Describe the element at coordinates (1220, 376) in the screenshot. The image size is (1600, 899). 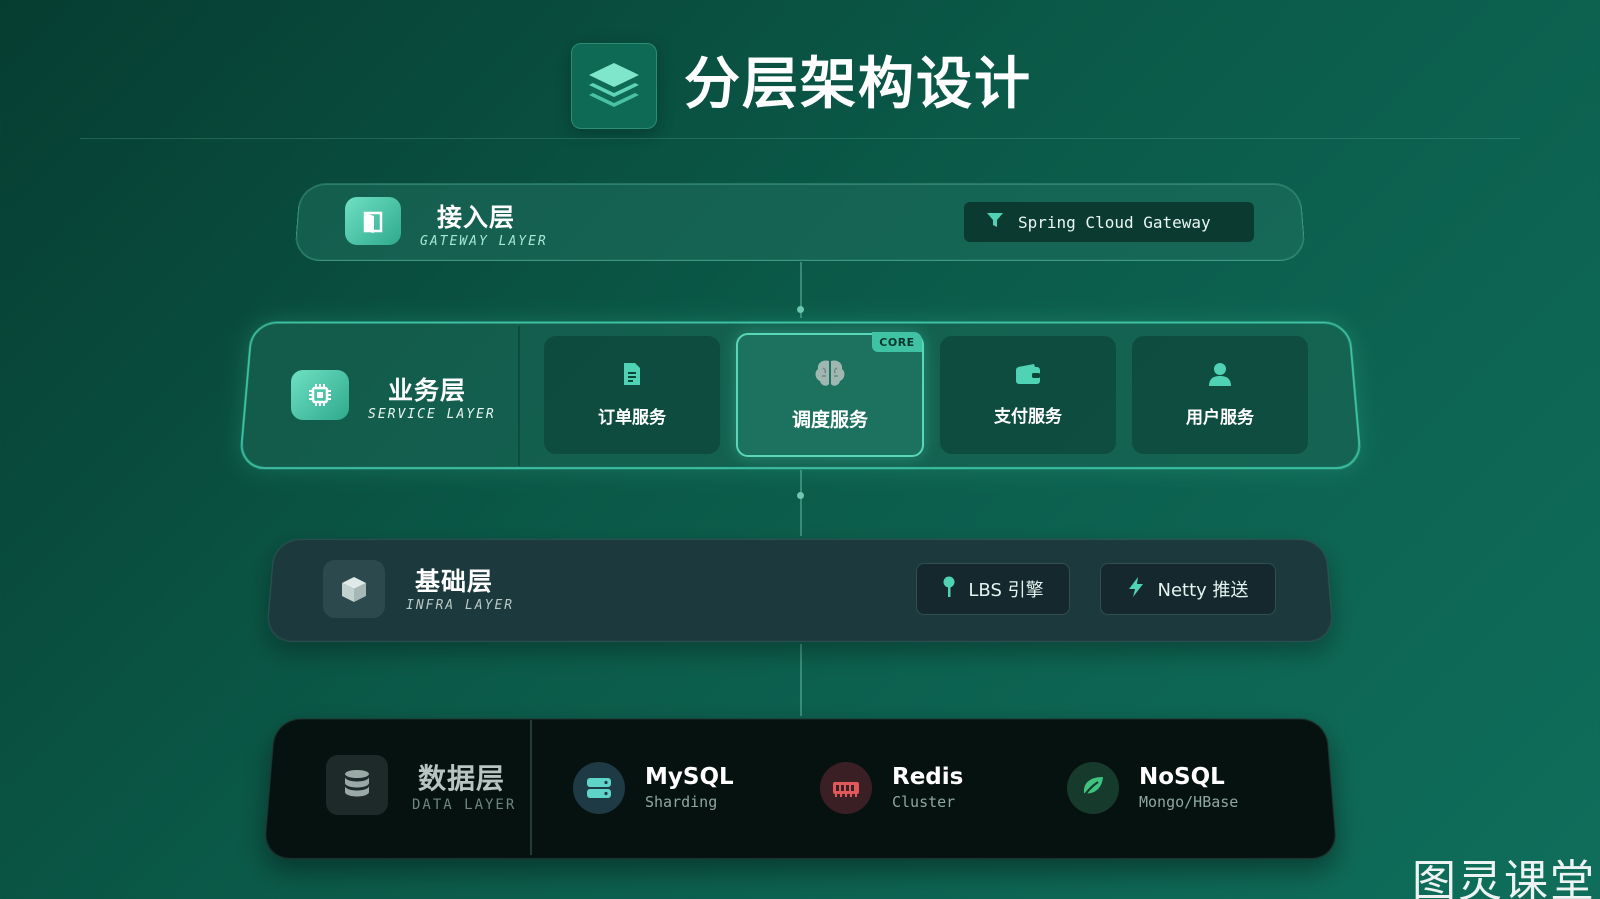
I see `user-icon` at that location.